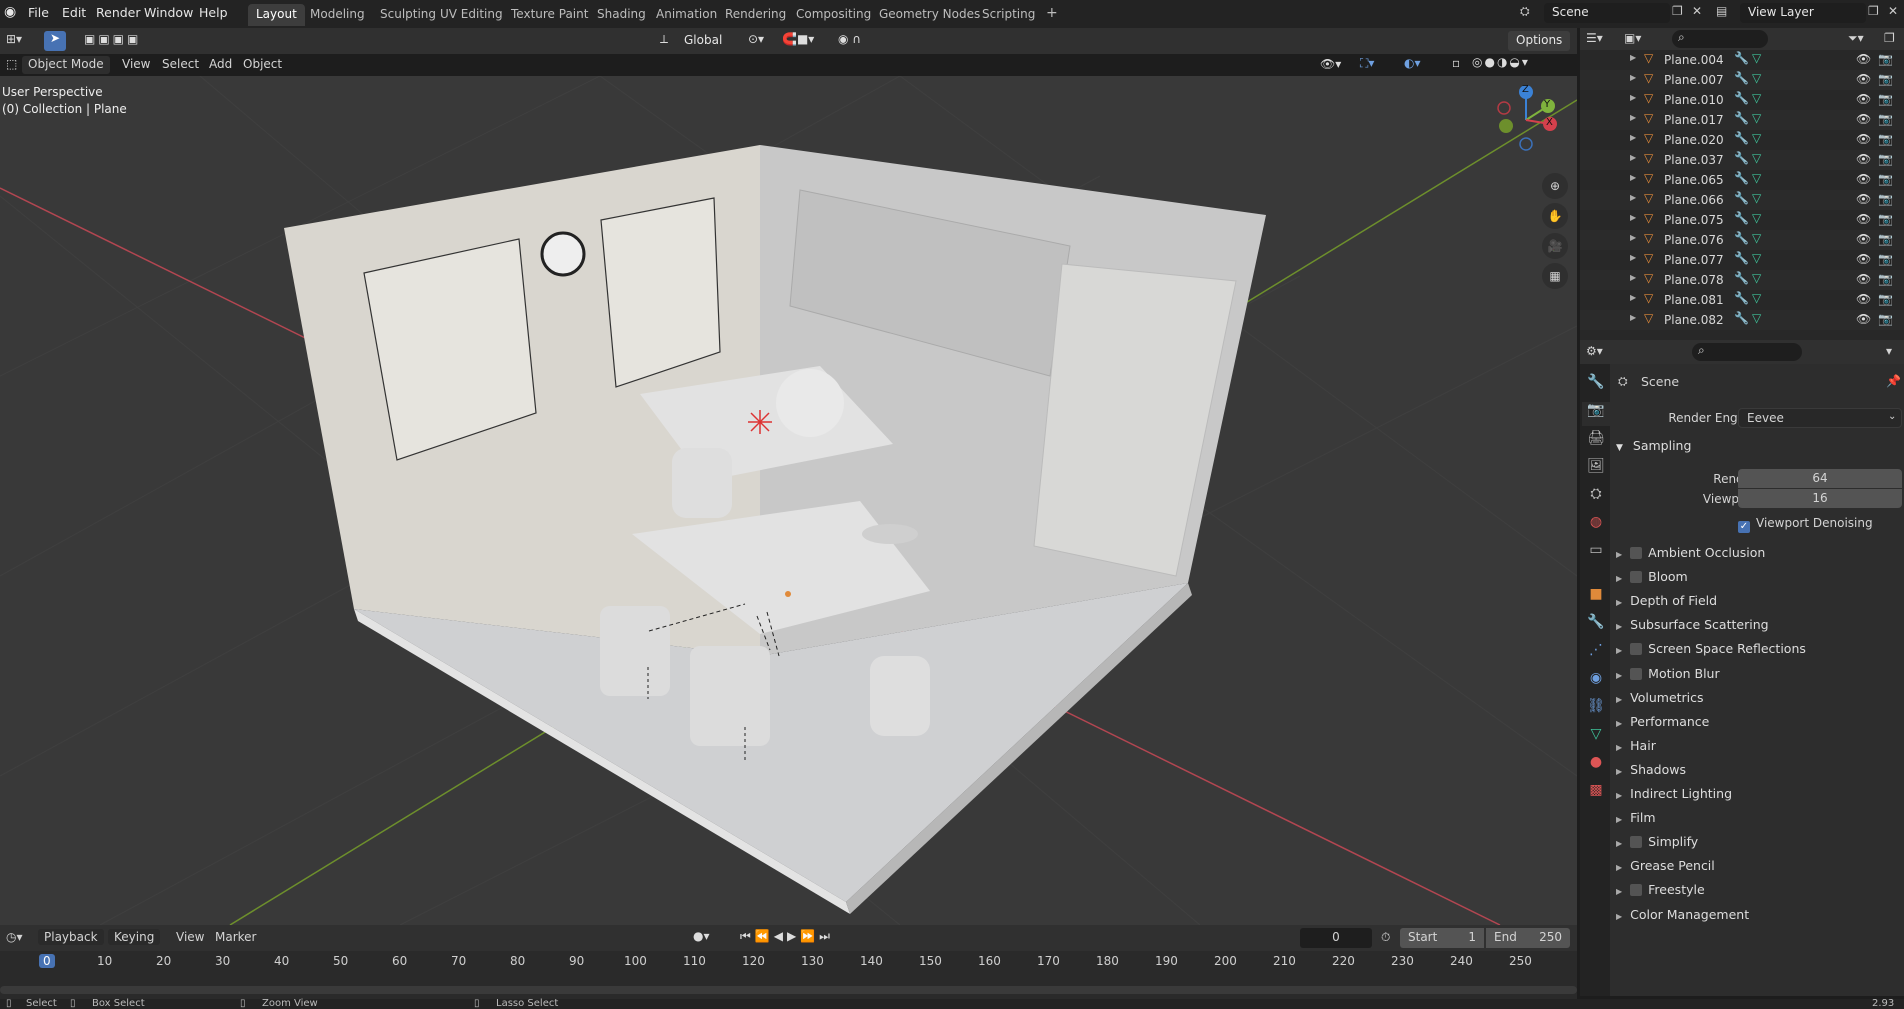 This screenshot has height=1009, width=1904. What do you see at coordinates (1596, 414) in the screenshot?
I see `render-tab-icon: 📷` at bounding box center [1596, 414].